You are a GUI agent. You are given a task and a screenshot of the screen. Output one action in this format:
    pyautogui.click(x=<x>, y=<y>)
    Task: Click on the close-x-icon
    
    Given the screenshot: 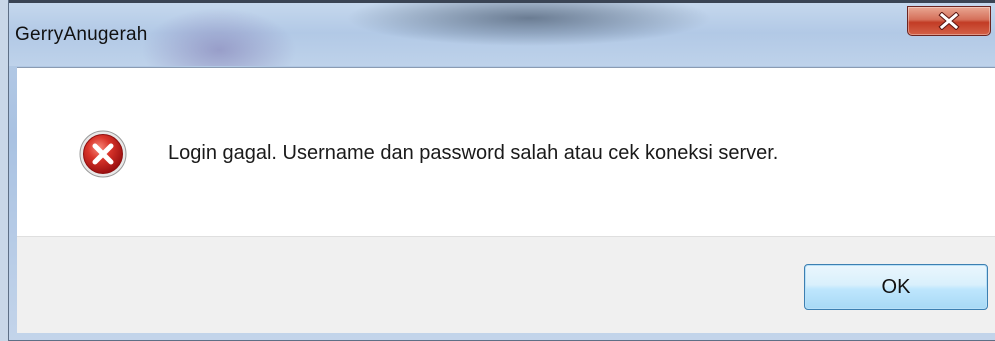 What is the action you would take?
    pyautogui.click(x=949, y=21)
    